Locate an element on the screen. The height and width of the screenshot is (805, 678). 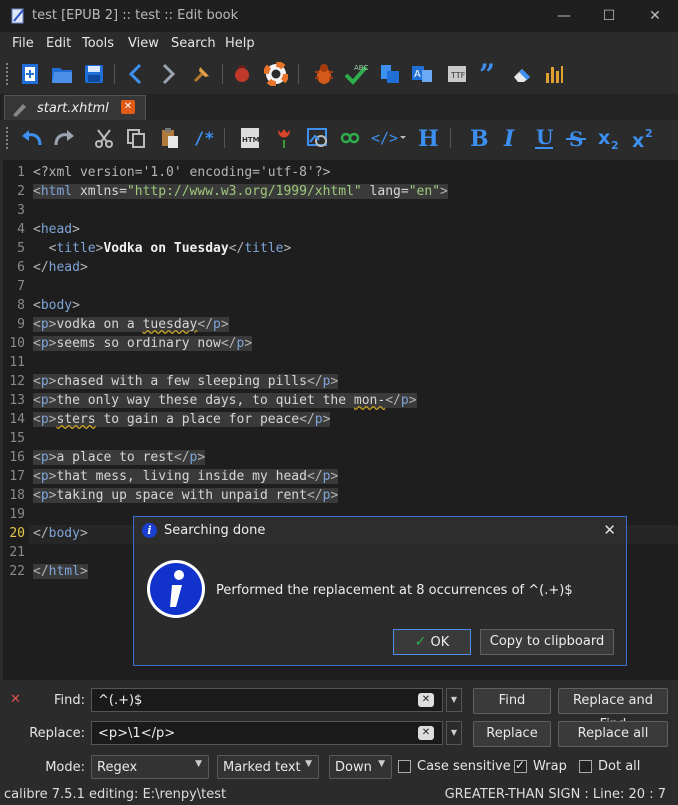
menu-edit: Edit is located at coordinates (58, 43).